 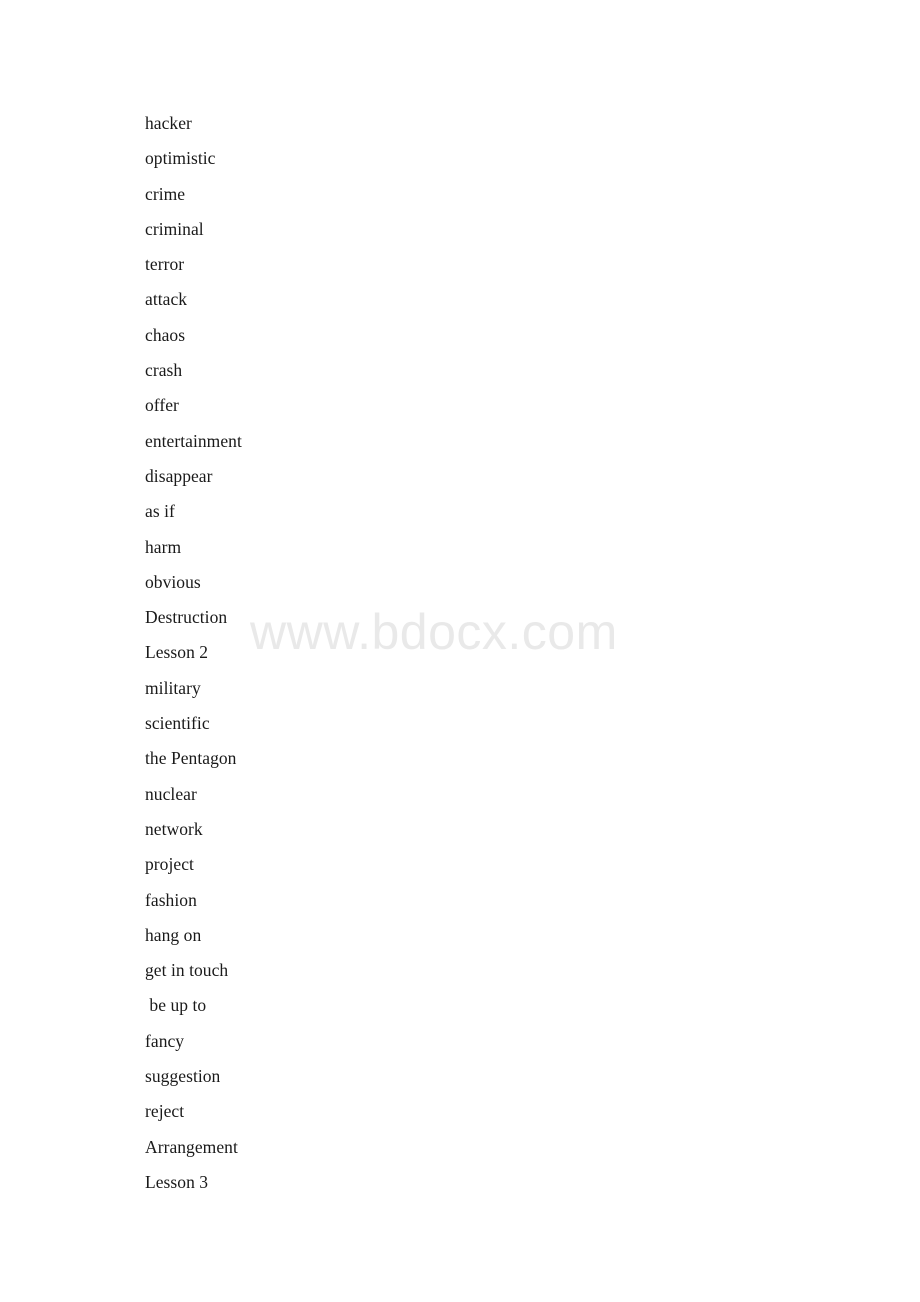 What do you see at coordinates (174, 828) in the screenshot?
I see `word-list-item: network` at bounding box center [174, 828].